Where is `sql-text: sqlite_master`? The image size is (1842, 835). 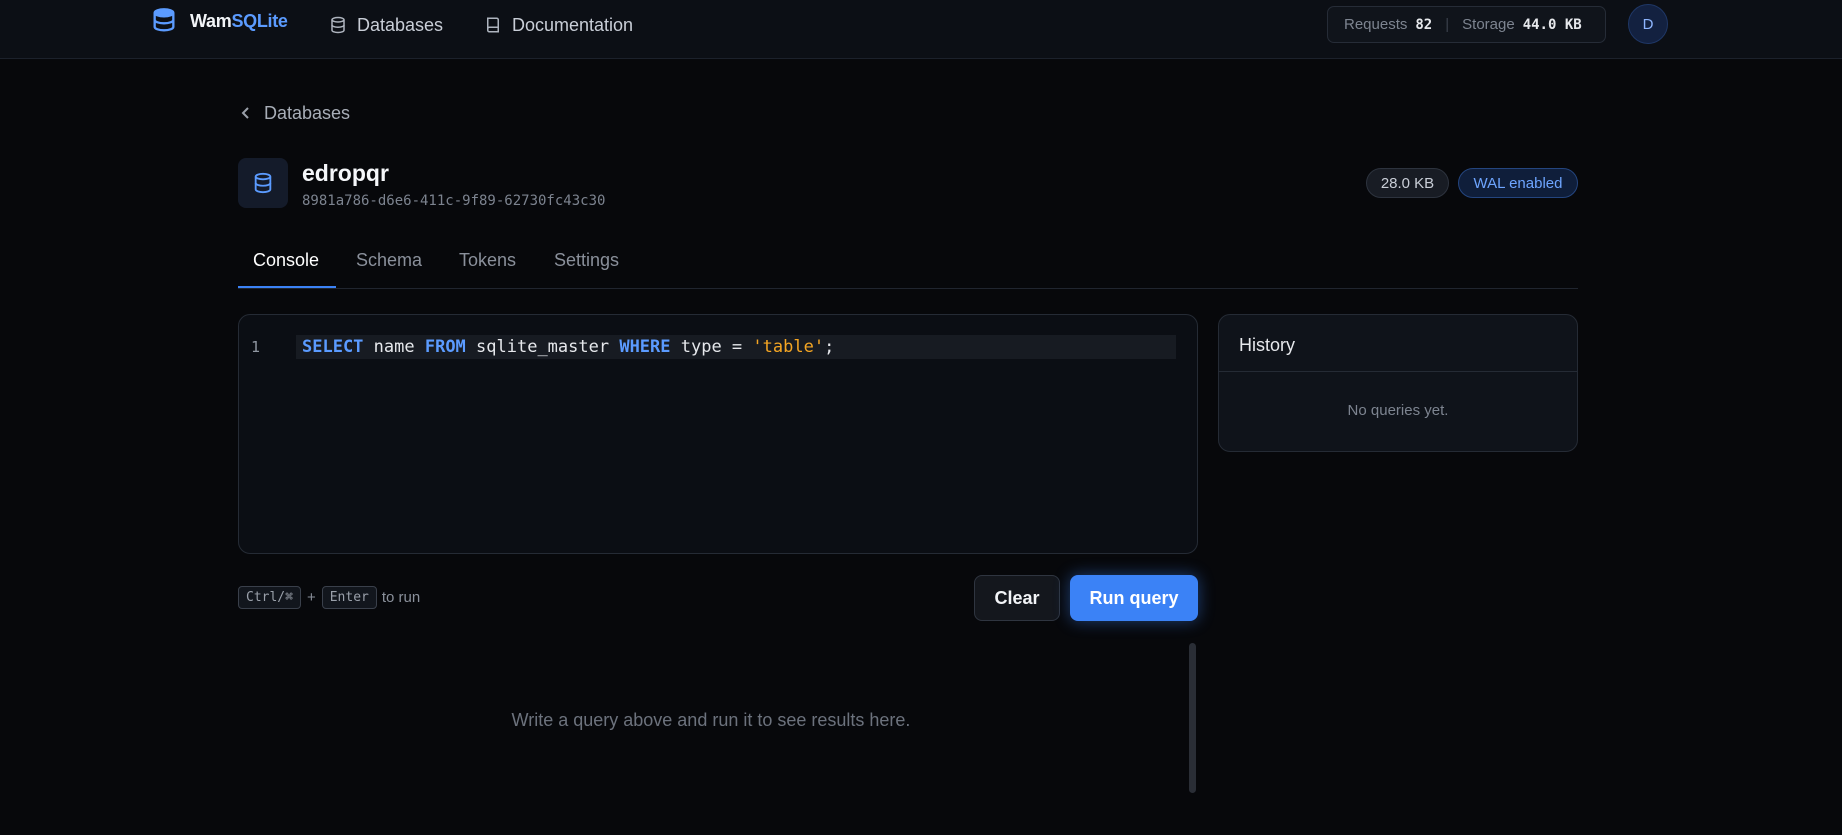
sql-text: sqlite_master is located at coordinates (542, 347).